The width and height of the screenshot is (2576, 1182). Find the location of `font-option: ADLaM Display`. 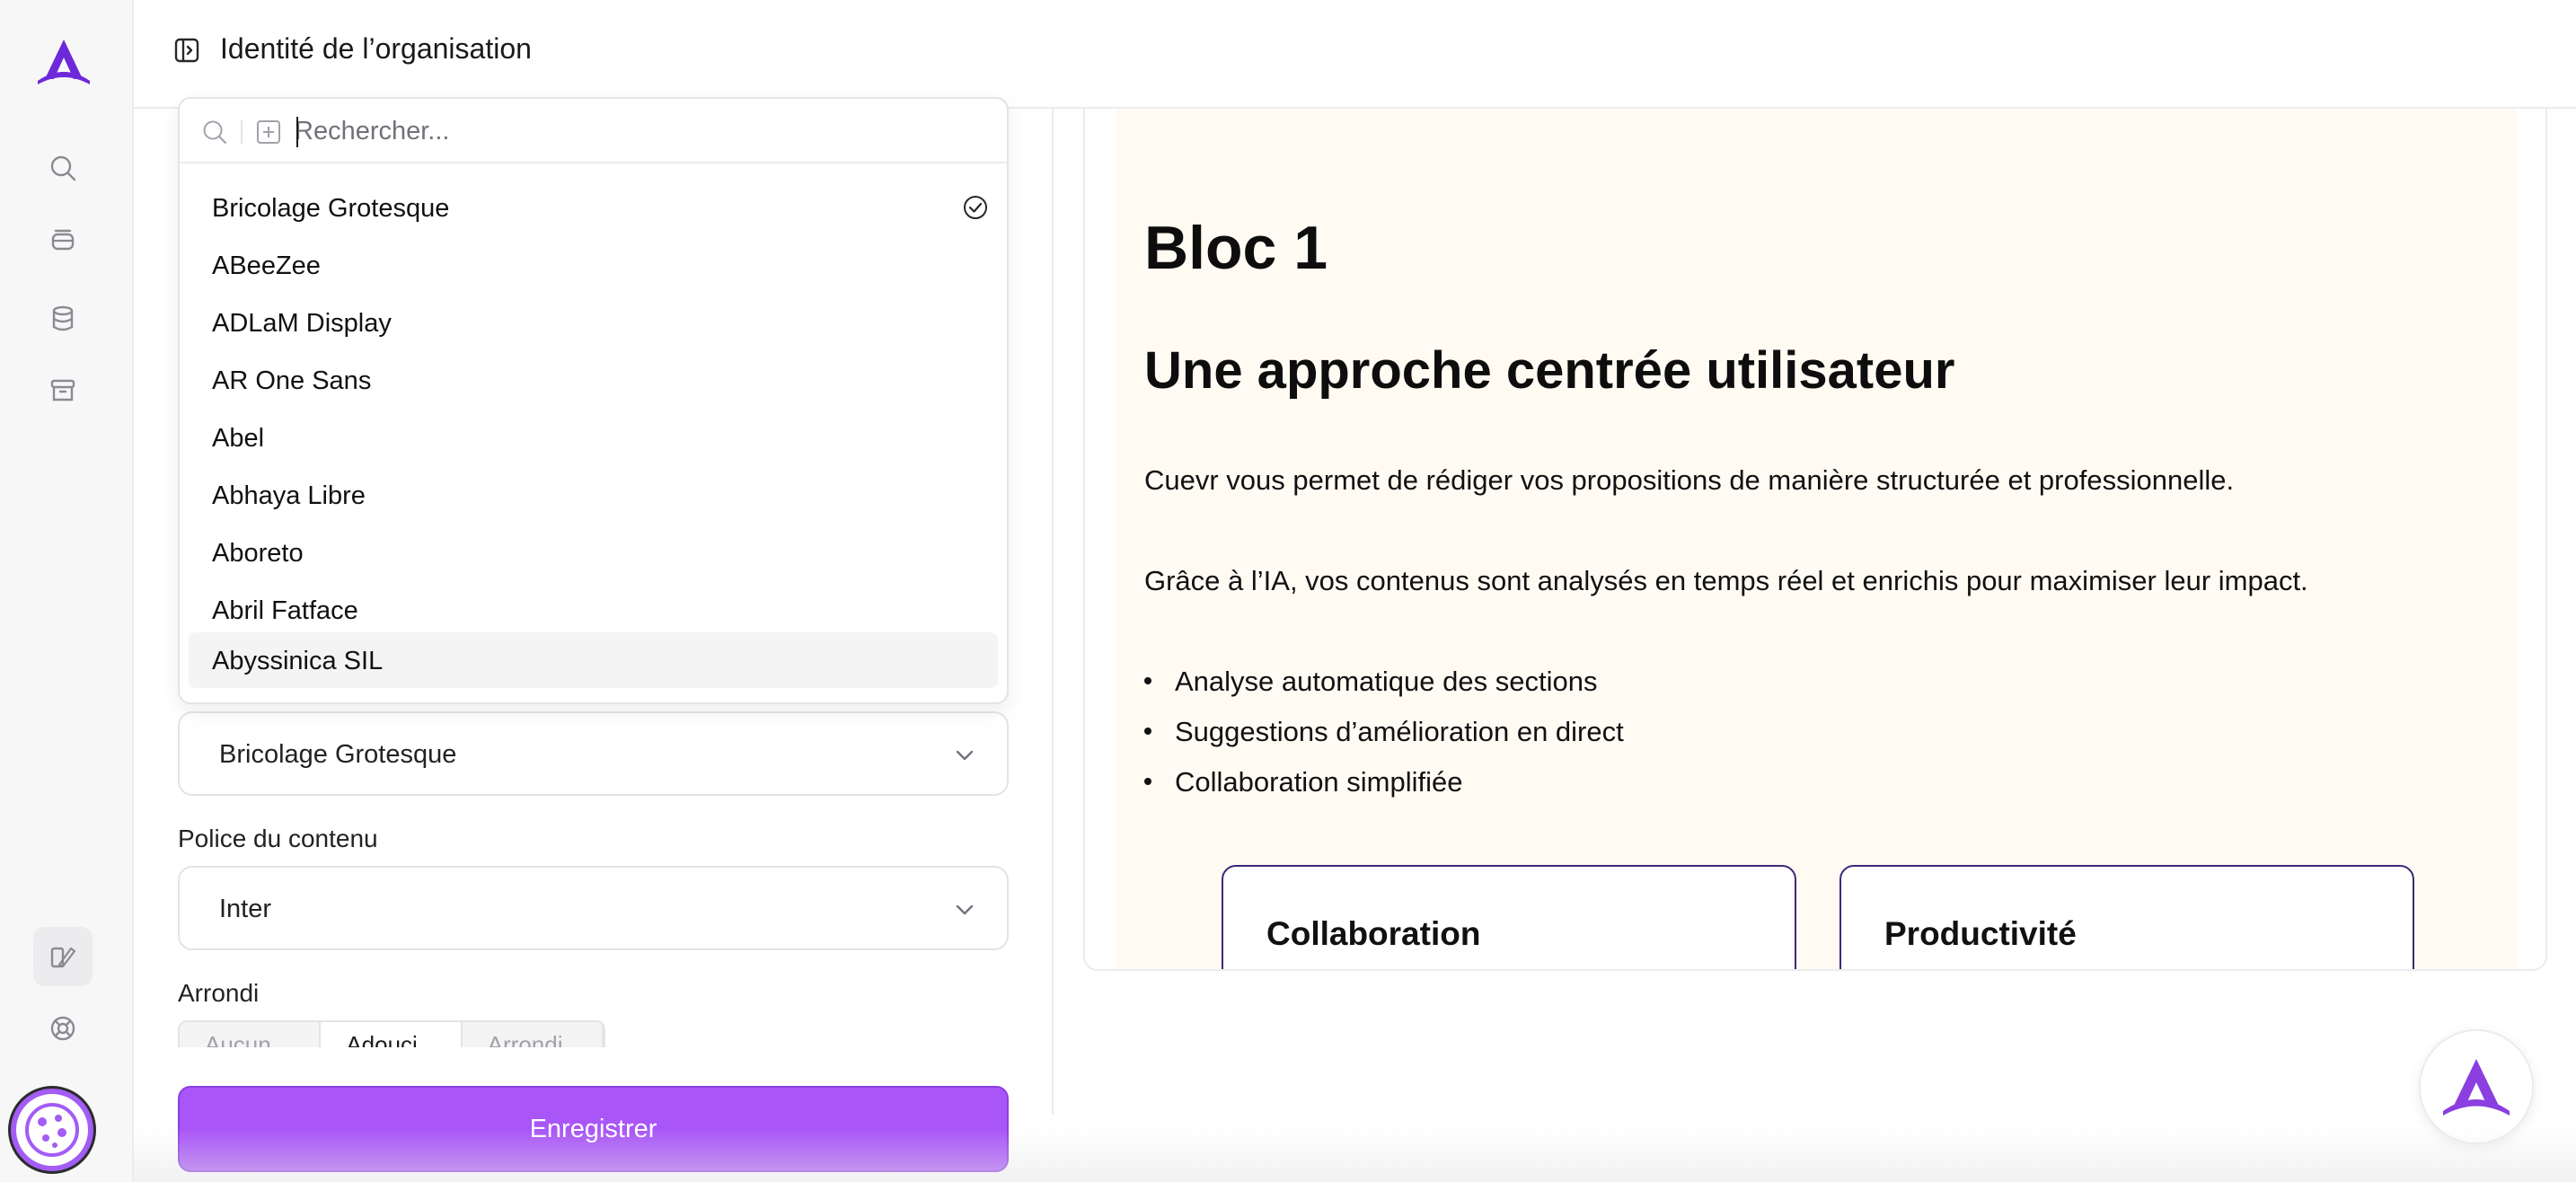

font-option: ADLaM Display is located at coordinates (593, 323).